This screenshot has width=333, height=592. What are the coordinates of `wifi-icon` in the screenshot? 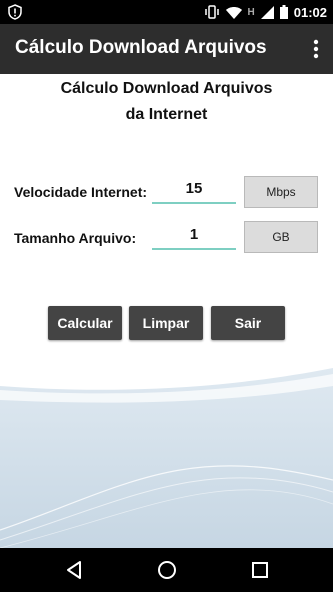 It's located at (233, 12).